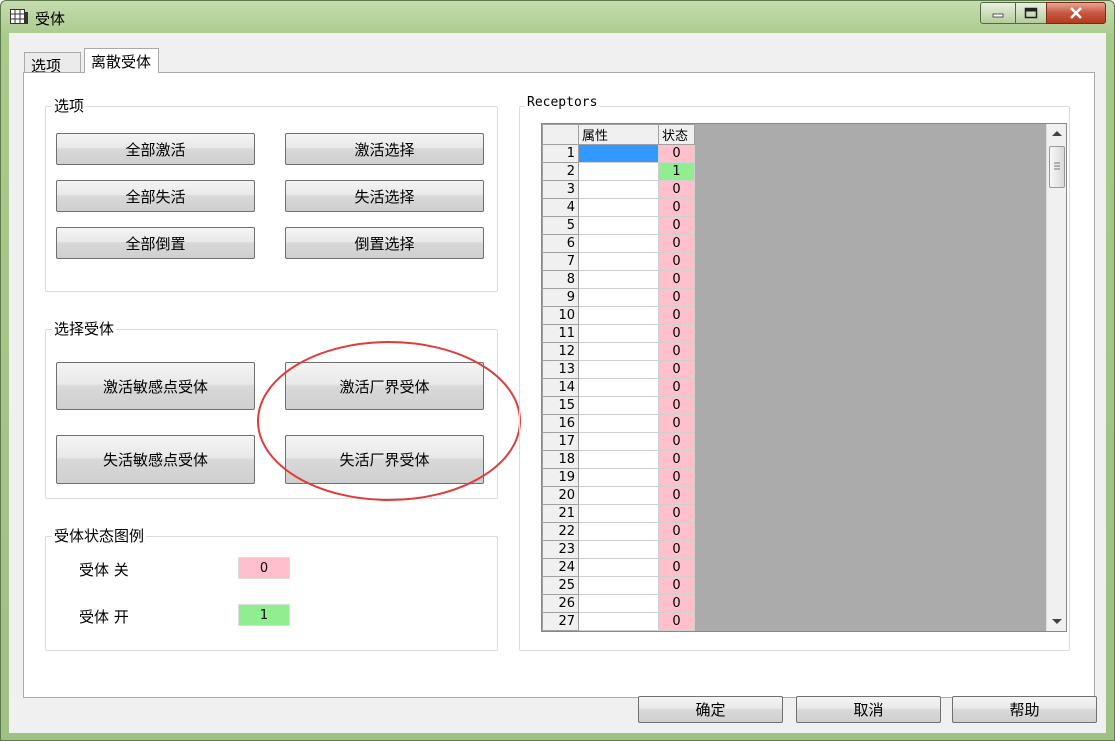 The height and width of the screenshot is (741, 1115). I want to click on table-row: 27 0, so click(618, 621).